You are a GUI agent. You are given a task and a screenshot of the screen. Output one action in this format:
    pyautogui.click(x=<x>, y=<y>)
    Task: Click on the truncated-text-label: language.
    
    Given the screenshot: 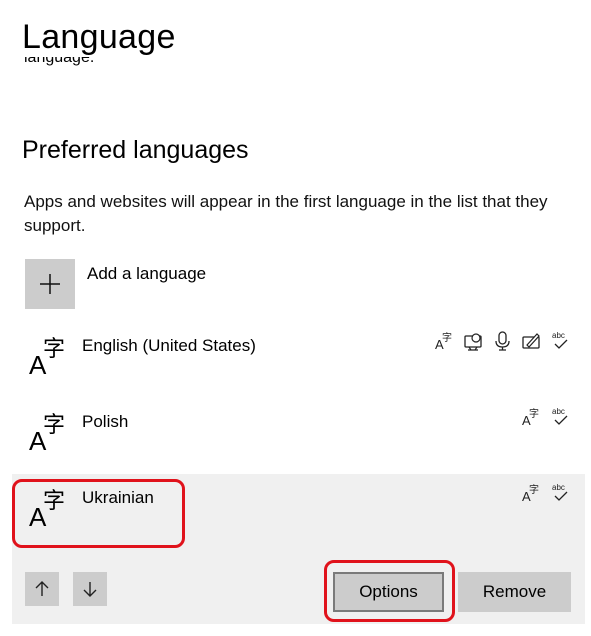 What is the action you would take?
    pyautogui.click(x=59, y=61)
    